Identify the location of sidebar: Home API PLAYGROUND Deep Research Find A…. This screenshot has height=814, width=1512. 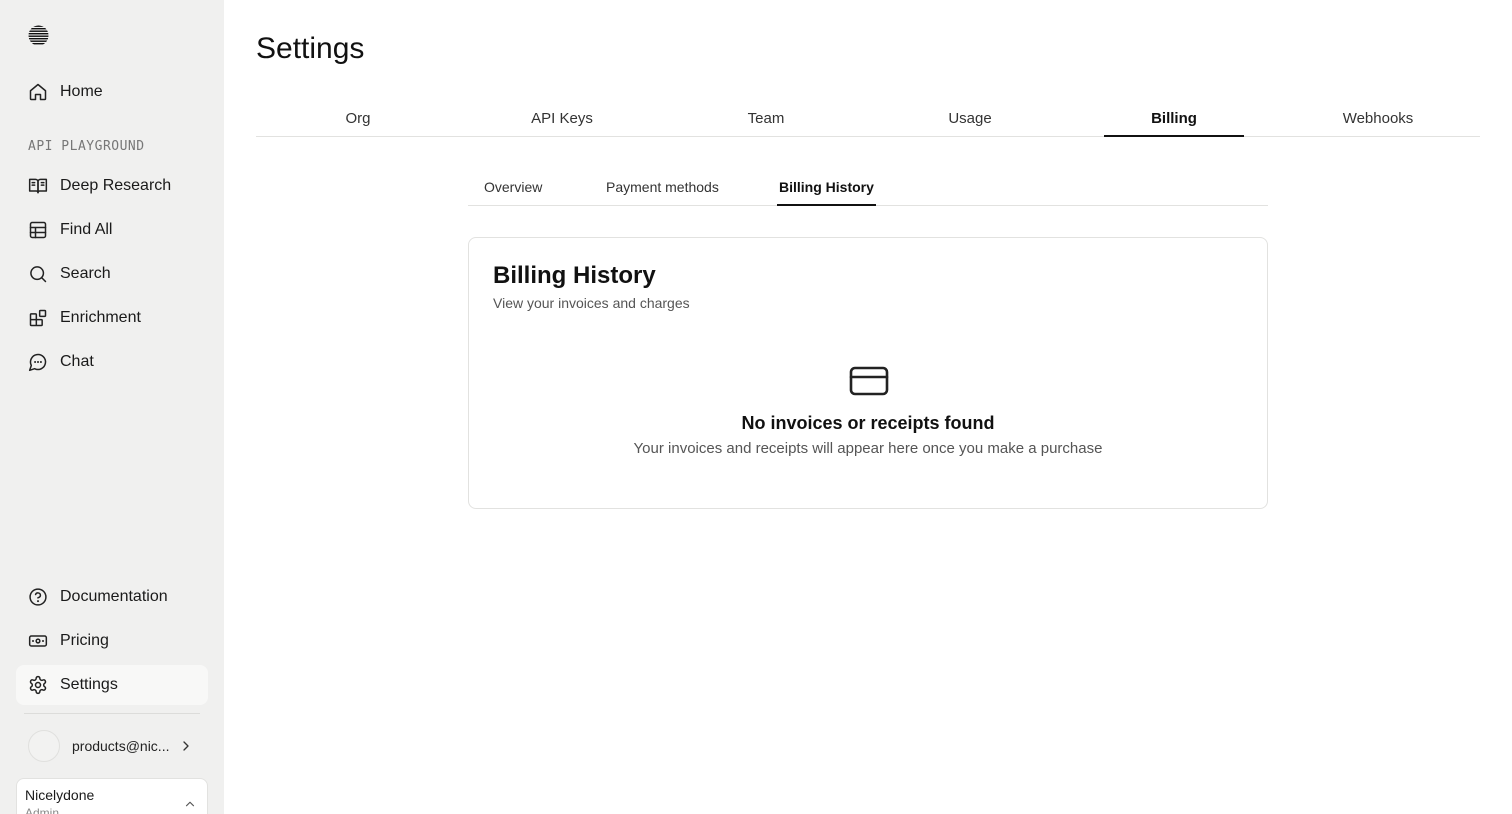
(112, 407).